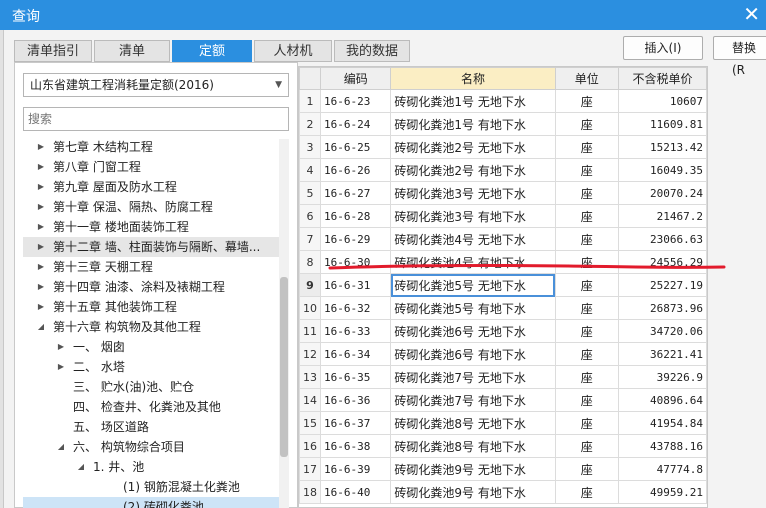 The height and width of the screenshot is (508, 766). Describe the element at coordinates (473, 308) in the screenshot. I see `cell-name: 砖砌化粪池5号 有地下水` at that location.